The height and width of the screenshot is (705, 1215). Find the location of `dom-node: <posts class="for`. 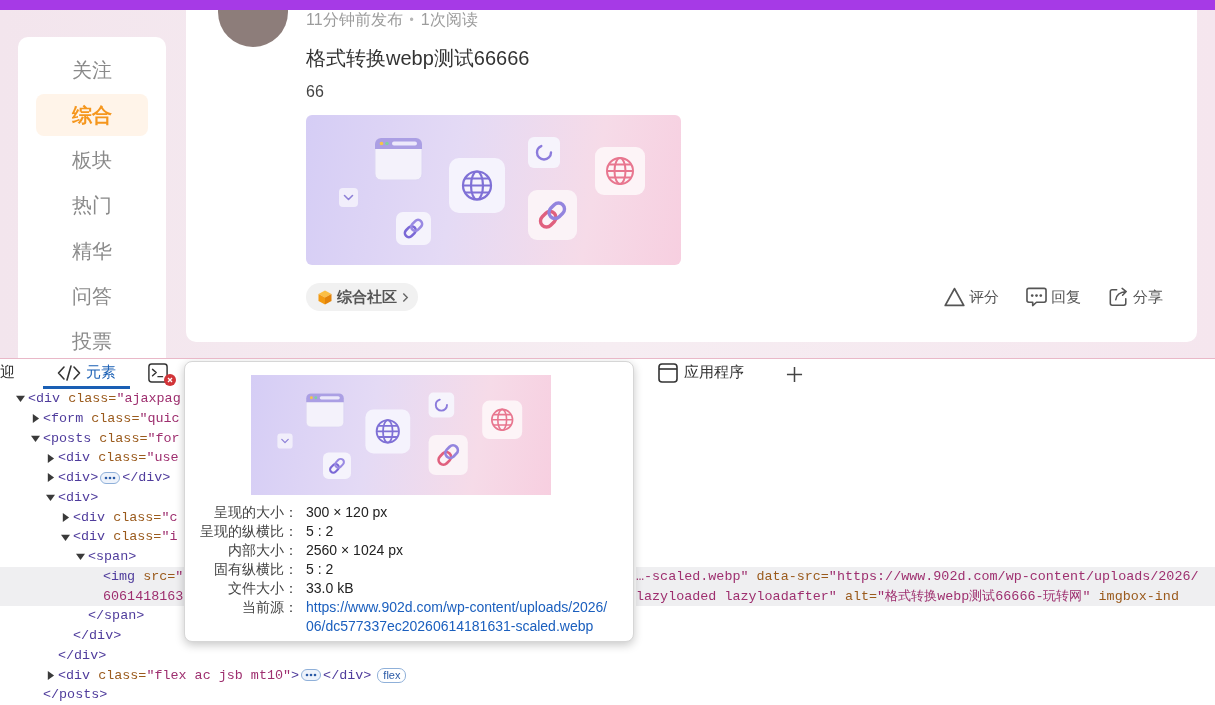

dom-node: <posts class="for is located at coordinates (105, 438).